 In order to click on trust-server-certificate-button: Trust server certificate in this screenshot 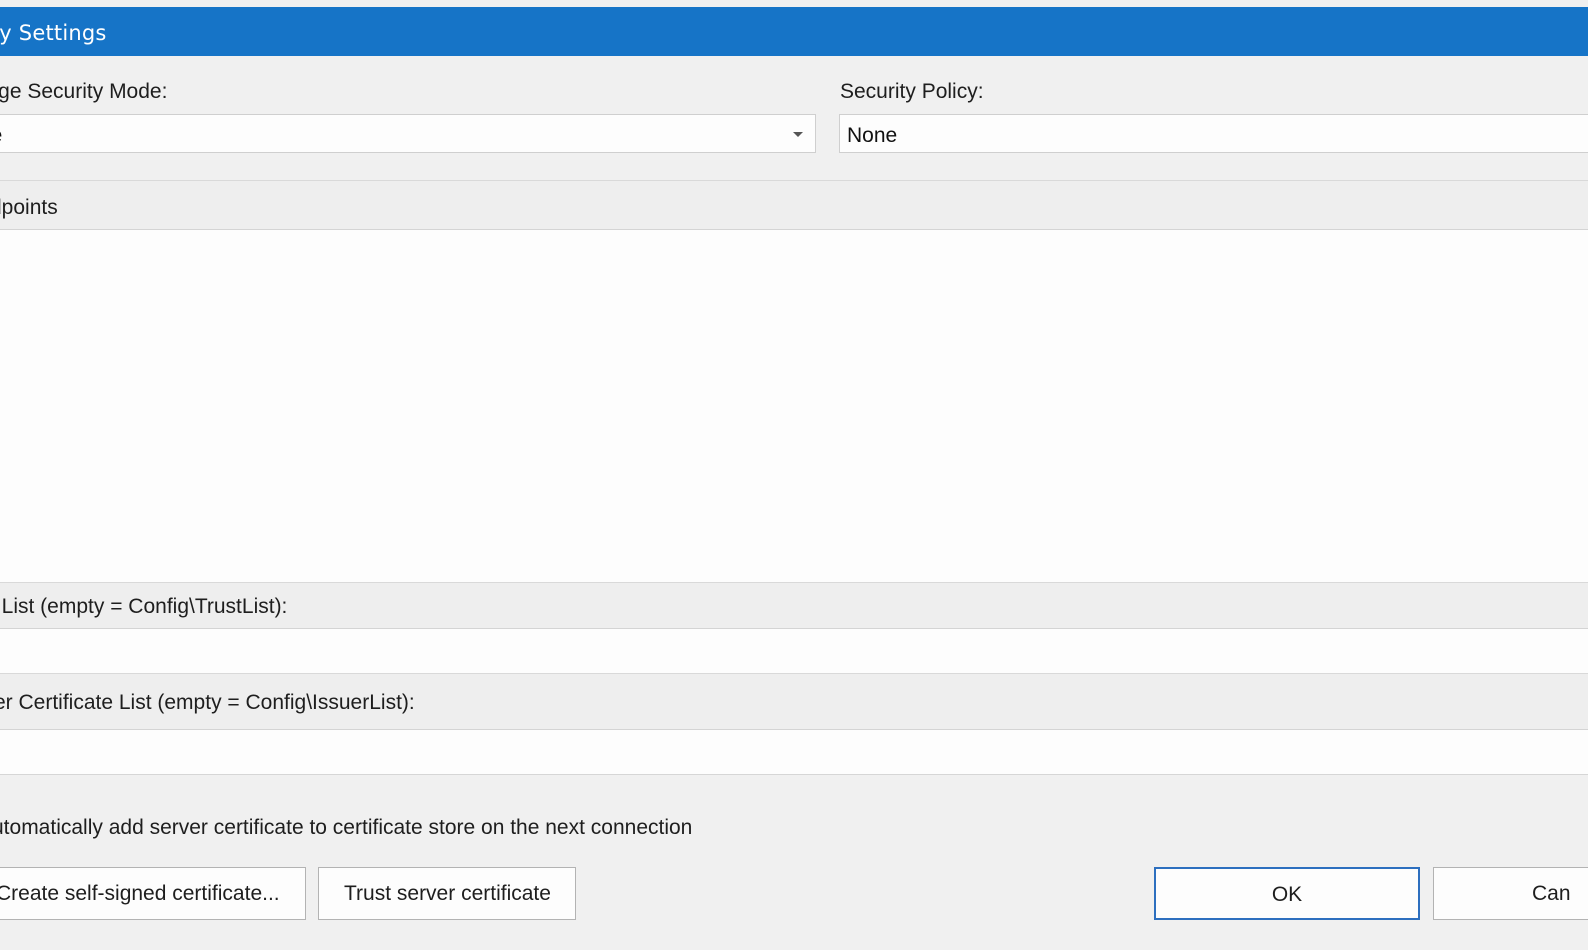, I will do `click(447, 893)`.